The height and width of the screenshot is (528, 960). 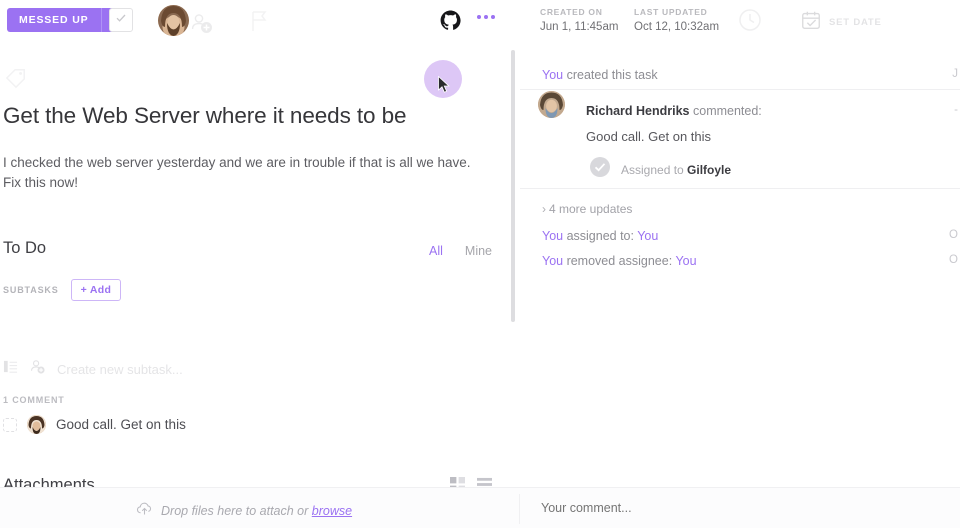 I want to click on set-date-button: SET DATE, so click(x=841, y=22).